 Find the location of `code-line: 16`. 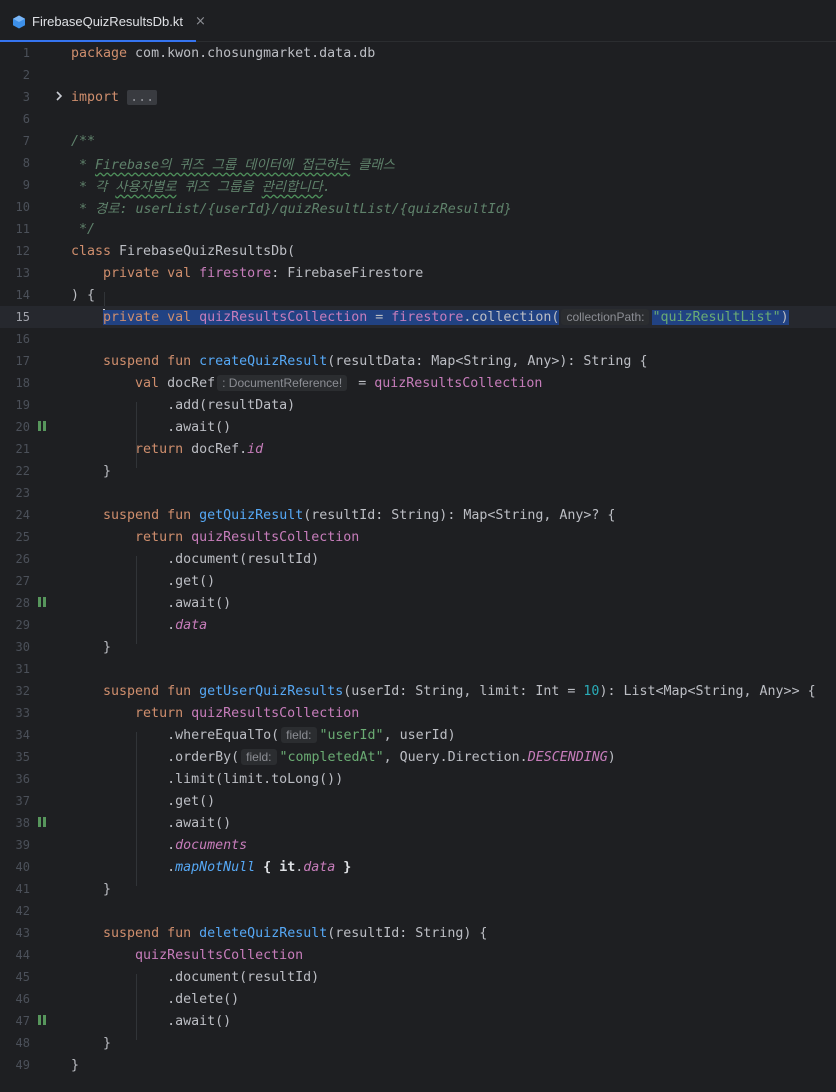

code-line: 16 is located at coordinates (418, 339).